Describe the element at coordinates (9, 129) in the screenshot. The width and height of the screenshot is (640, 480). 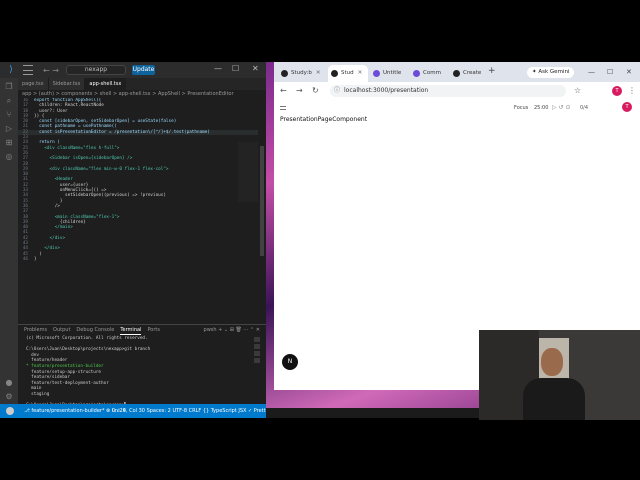
I see `run-debug-icon: ▷` at that location.